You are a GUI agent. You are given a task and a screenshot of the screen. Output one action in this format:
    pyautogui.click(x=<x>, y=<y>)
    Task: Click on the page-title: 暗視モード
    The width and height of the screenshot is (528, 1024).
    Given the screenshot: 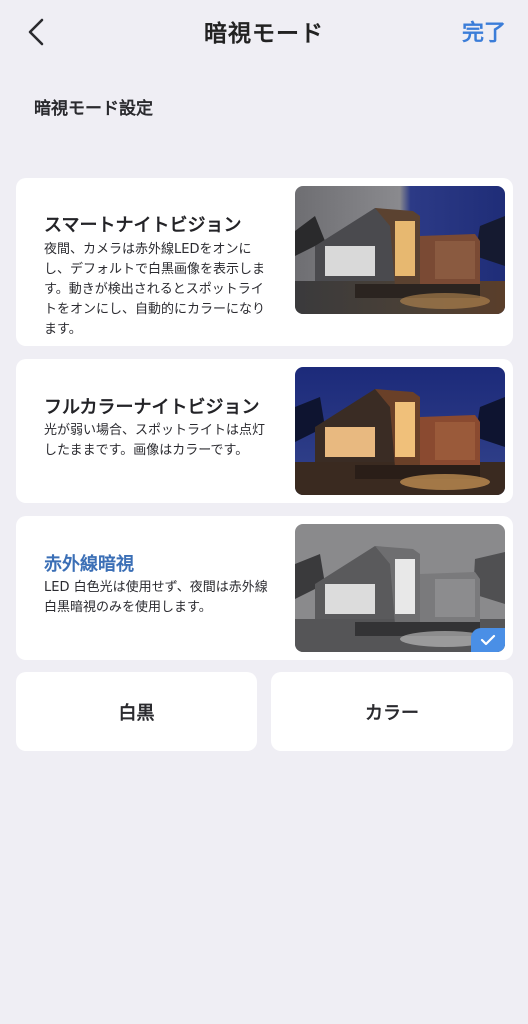 What is the action you would take?
    pyautogui.click(x=264, y=34)
    